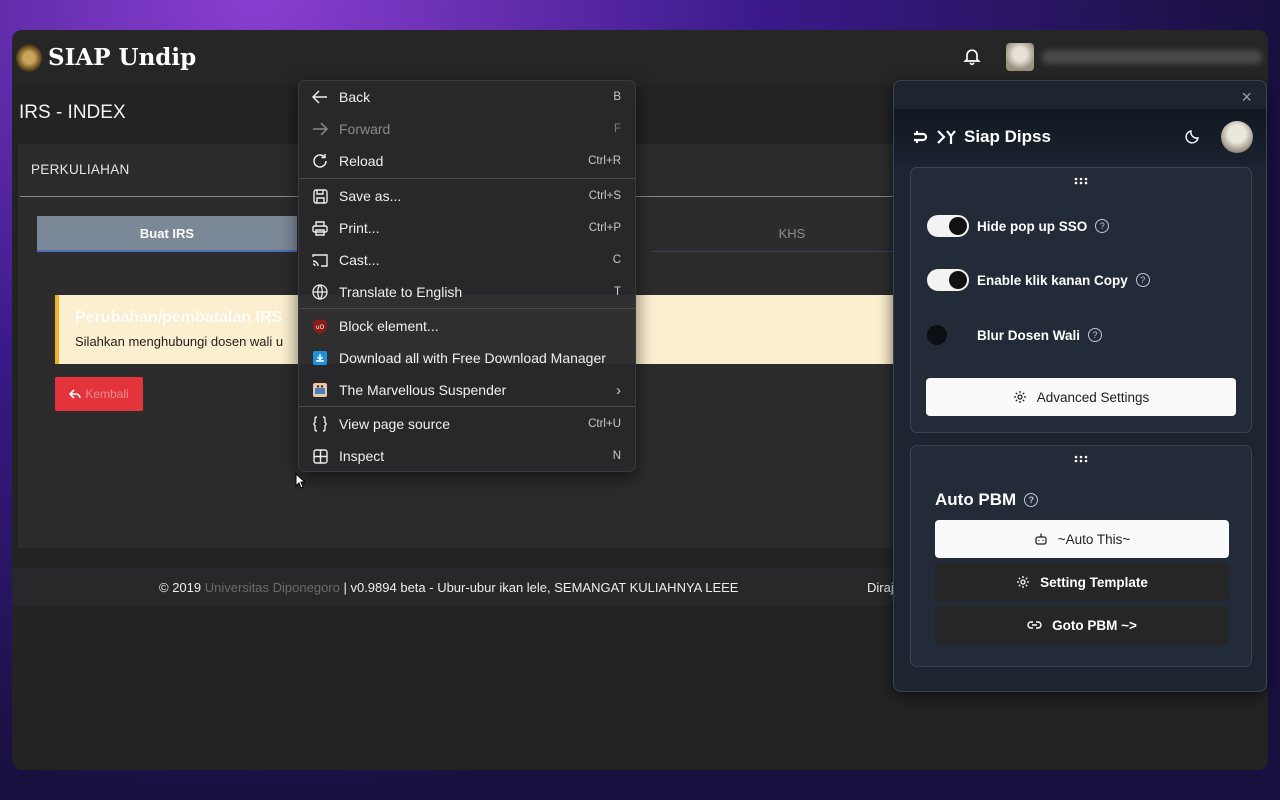 This screenshot has width=1280, height=800. What do you see at coordinates (122, 57) in the screenshot?
I see `site-brand: SIAP Undip` at bounding box center [122, 57].